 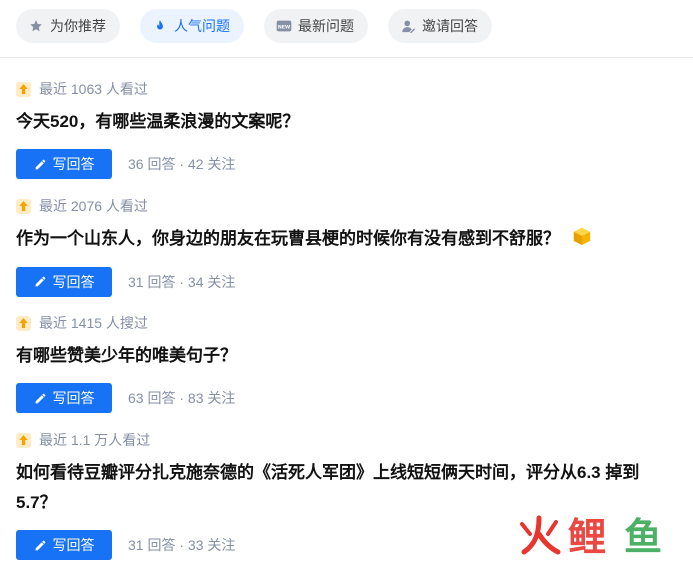 I want to click on question-actions: 写回答 36 回答 · 42 关注, so click(x=346, y=164).